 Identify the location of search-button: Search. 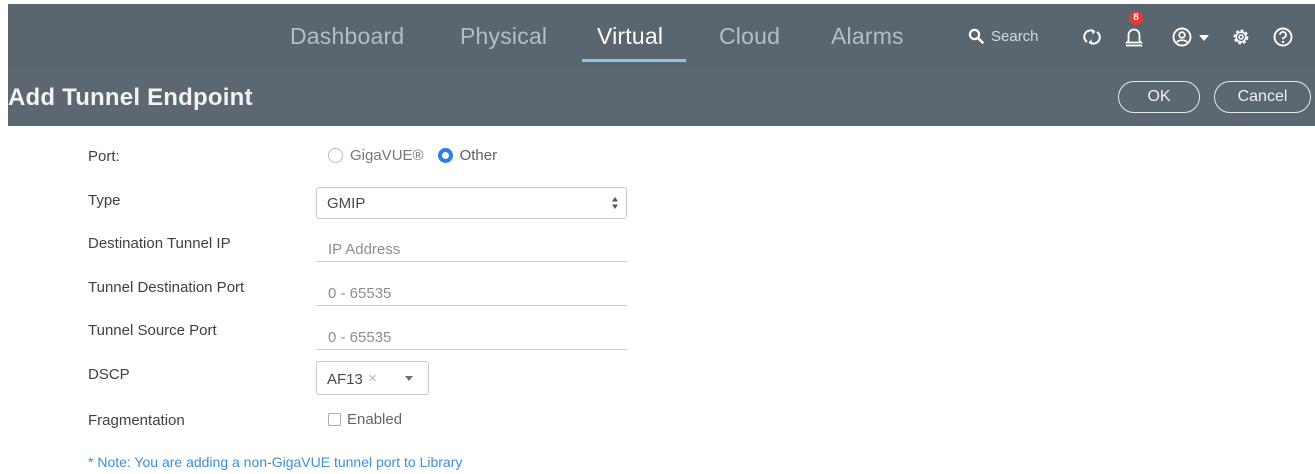
(1003, 36).